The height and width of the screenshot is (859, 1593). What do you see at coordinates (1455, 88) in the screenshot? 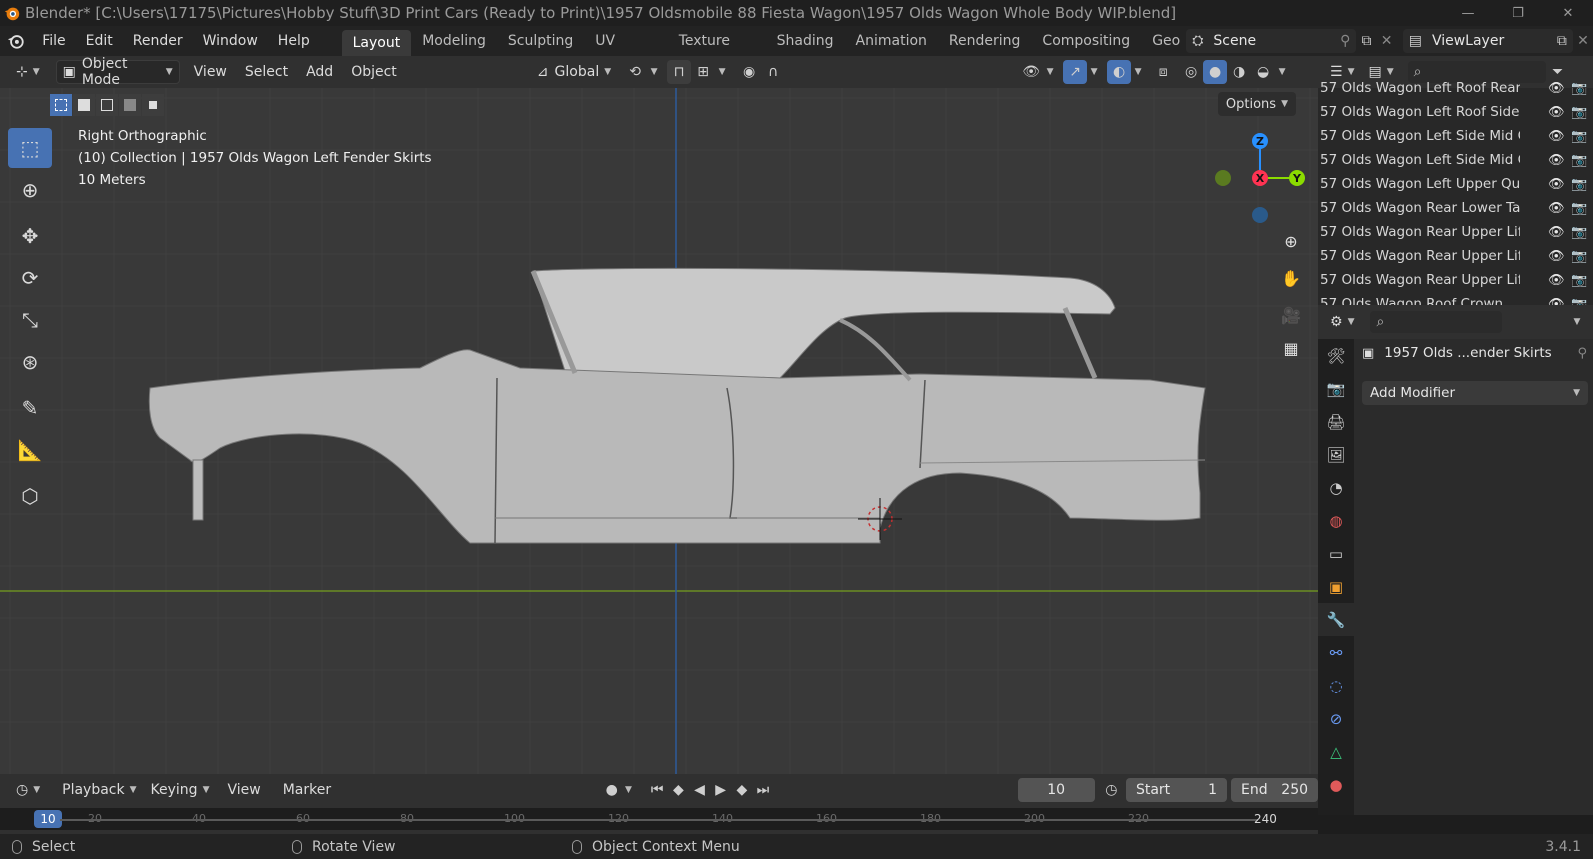
I see `outliner-row: 57 Olds Wagon Left Roof Rear C 👁 📷` at bounding box center [1455, 88].